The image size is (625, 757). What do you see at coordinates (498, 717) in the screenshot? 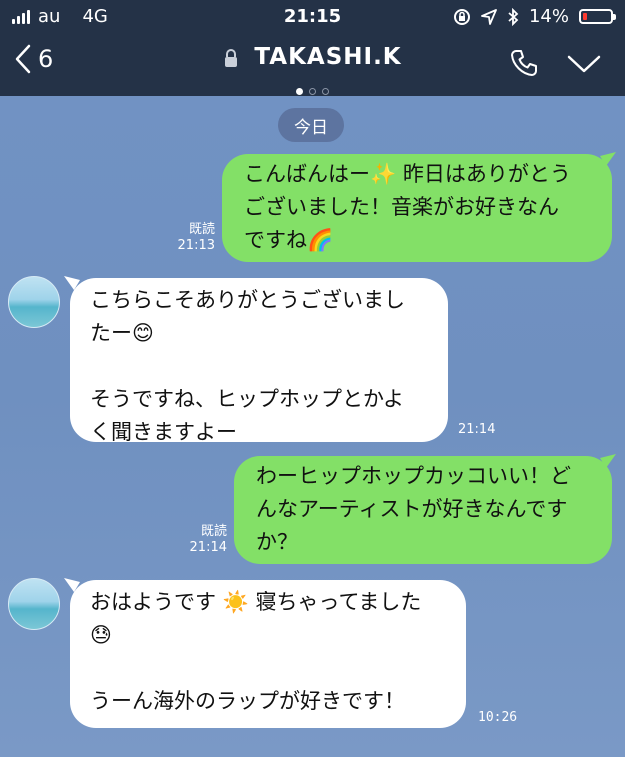
I see `message-time: 10:26` at bounding box center [498, 717].